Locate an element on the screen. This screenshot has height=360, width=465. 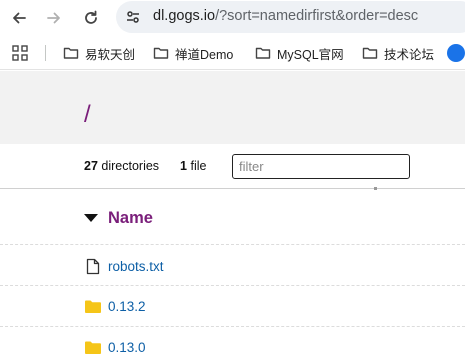
filter-input is located at coordinates (321, 166).